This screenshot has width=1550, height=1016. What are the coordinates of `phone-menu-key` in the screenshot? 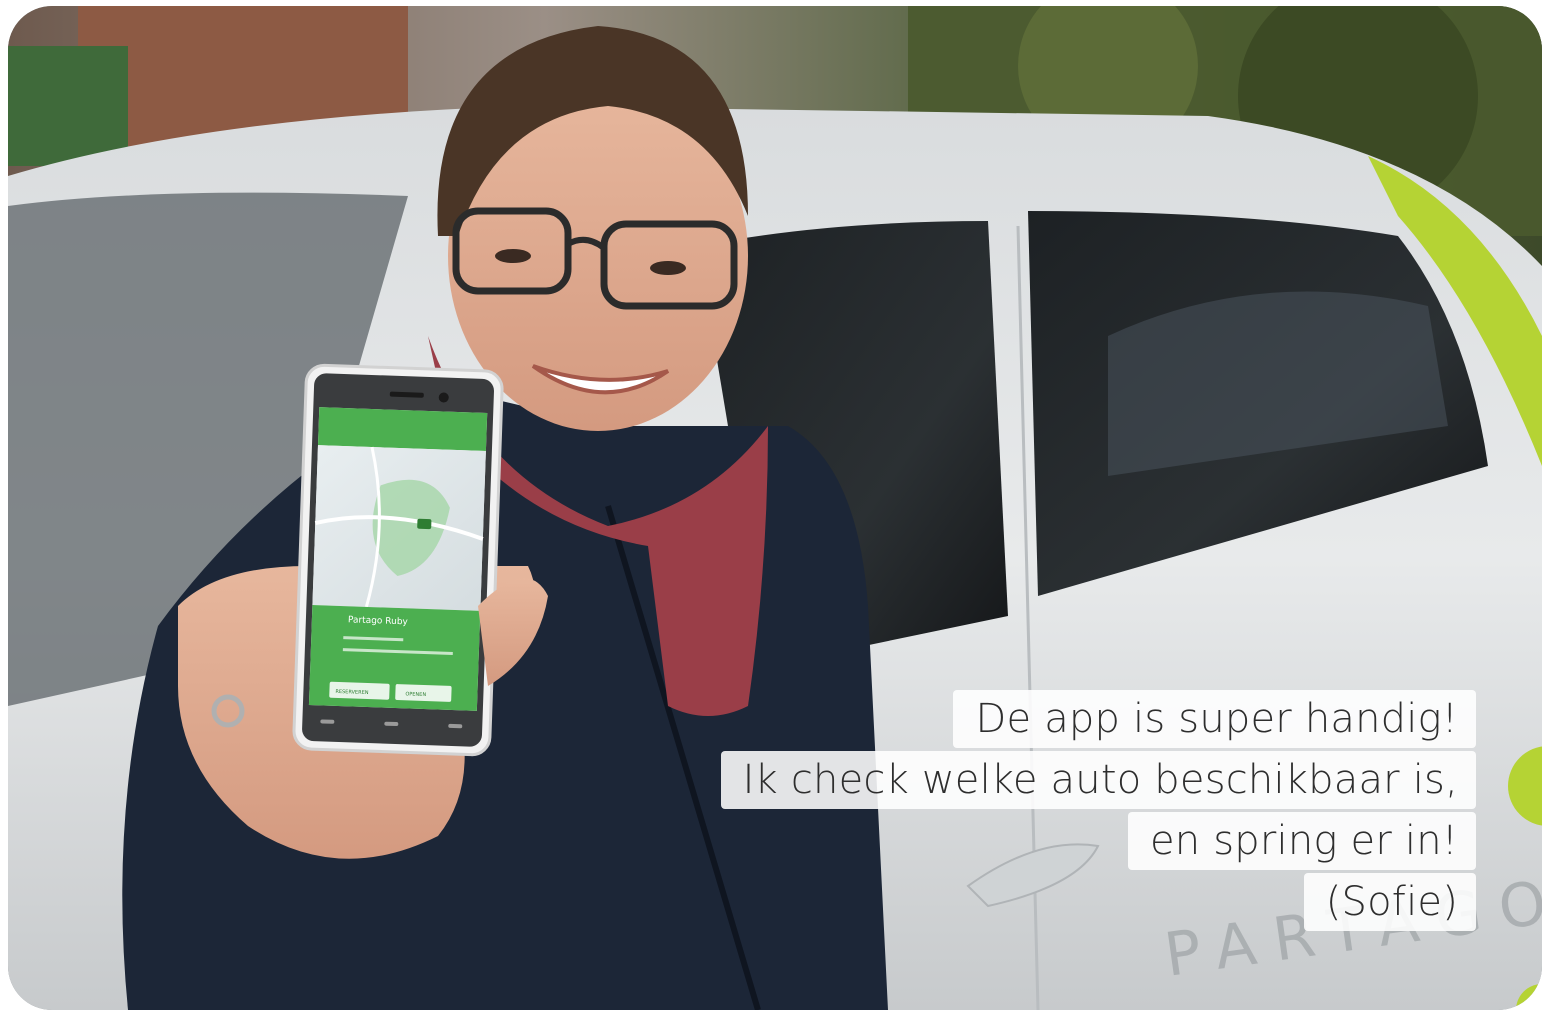 It's located at (455, 726).